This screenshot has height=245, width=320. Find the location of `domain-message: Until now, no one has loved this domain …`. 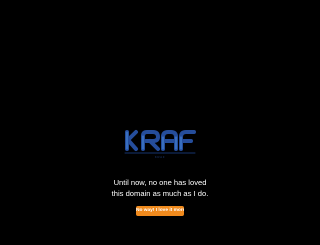

domain-message: Until now, no one has loved this domain … is located at coordinates (160, 188).